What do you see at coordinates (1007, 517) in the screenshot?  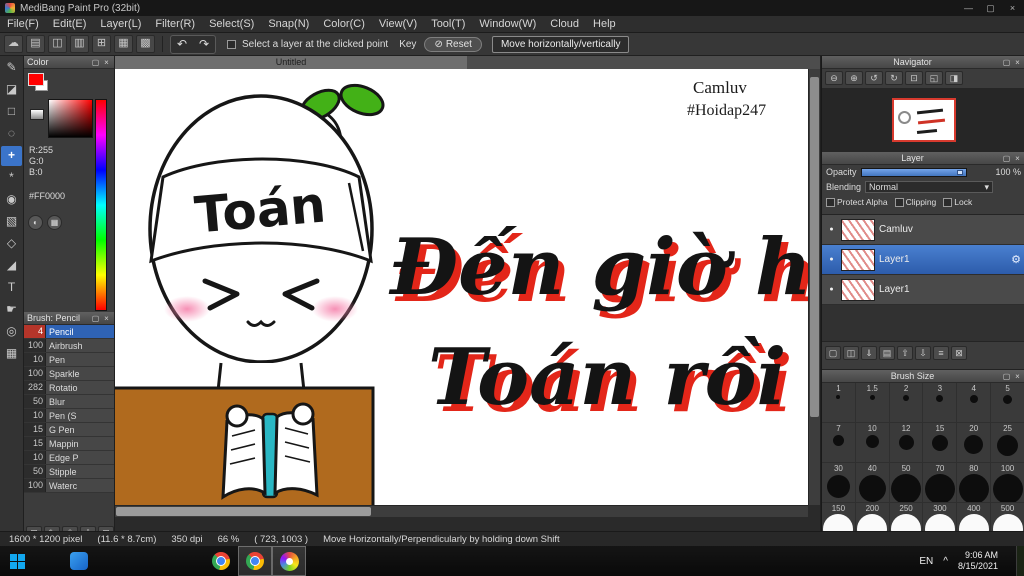 I see `brush-size-option: 500` at bounding box center [1007, 517].